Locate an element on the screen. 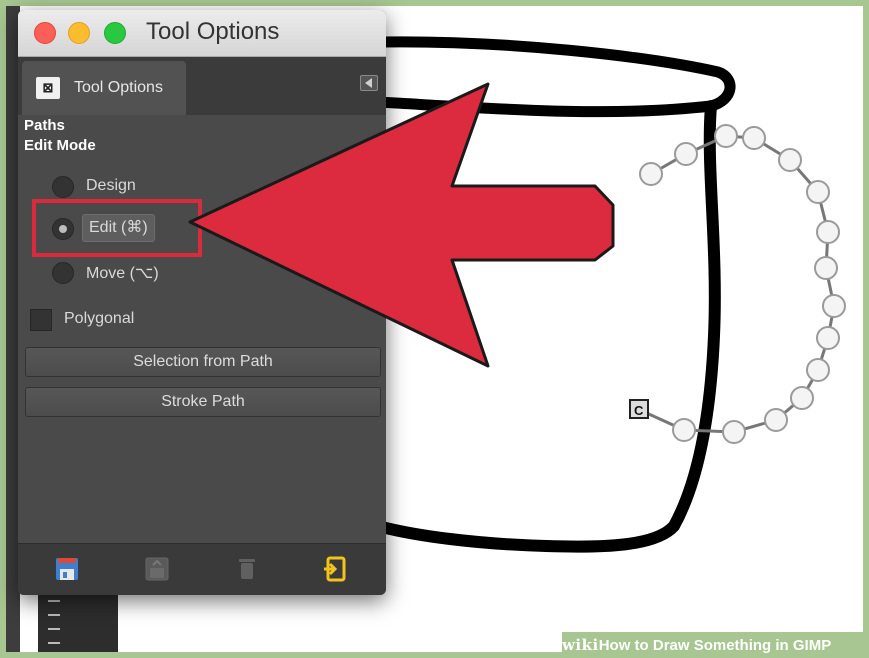  wikihow-watermark: wikiHow to Draw Something in GIMP is located at coordinates (715, 645).